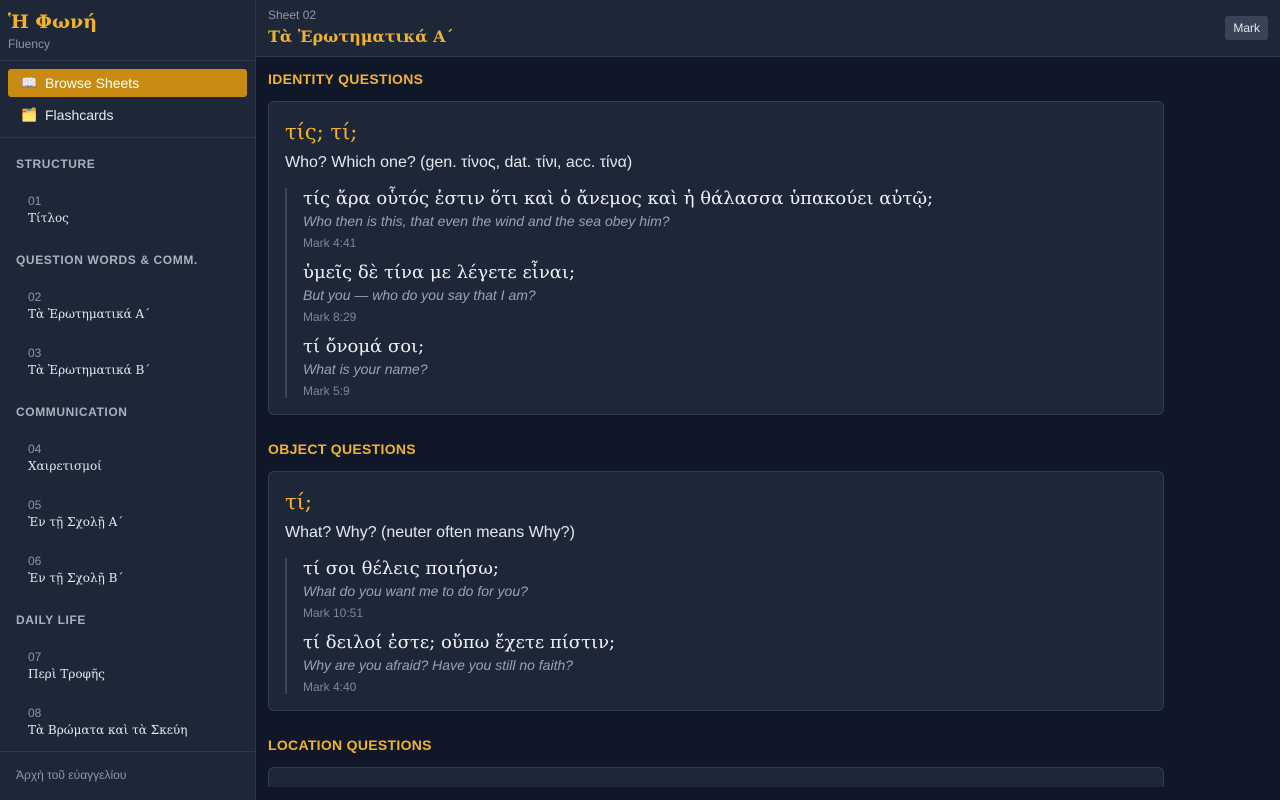 This screenshot has height=800, width=1280. What do you see at coordinates (127, 462) in the screenshot?
I see `sheet-link-04: 04 Χαιρετισμοί` at bounding box center [127, 462].